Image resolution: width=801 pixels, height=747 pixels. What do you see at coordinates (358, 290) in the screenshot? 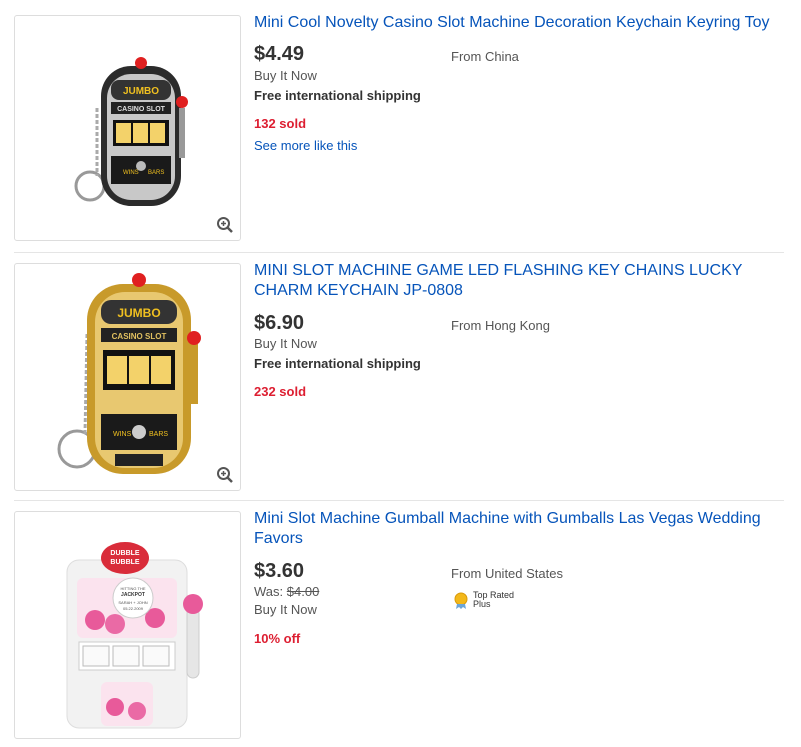
I see `title-line-2: CHARM KEYCHAIN JP-0808` at bounding box center [358, 290].